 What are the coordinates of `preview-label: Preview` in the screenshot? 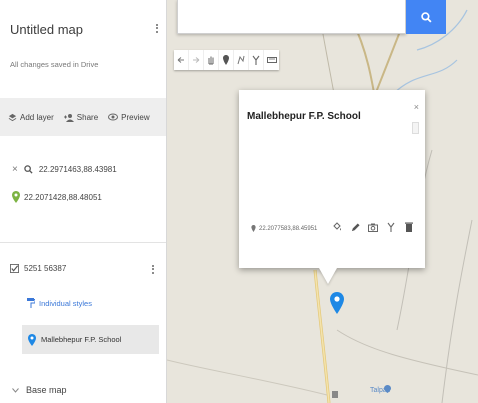 It's located at (135, 117).